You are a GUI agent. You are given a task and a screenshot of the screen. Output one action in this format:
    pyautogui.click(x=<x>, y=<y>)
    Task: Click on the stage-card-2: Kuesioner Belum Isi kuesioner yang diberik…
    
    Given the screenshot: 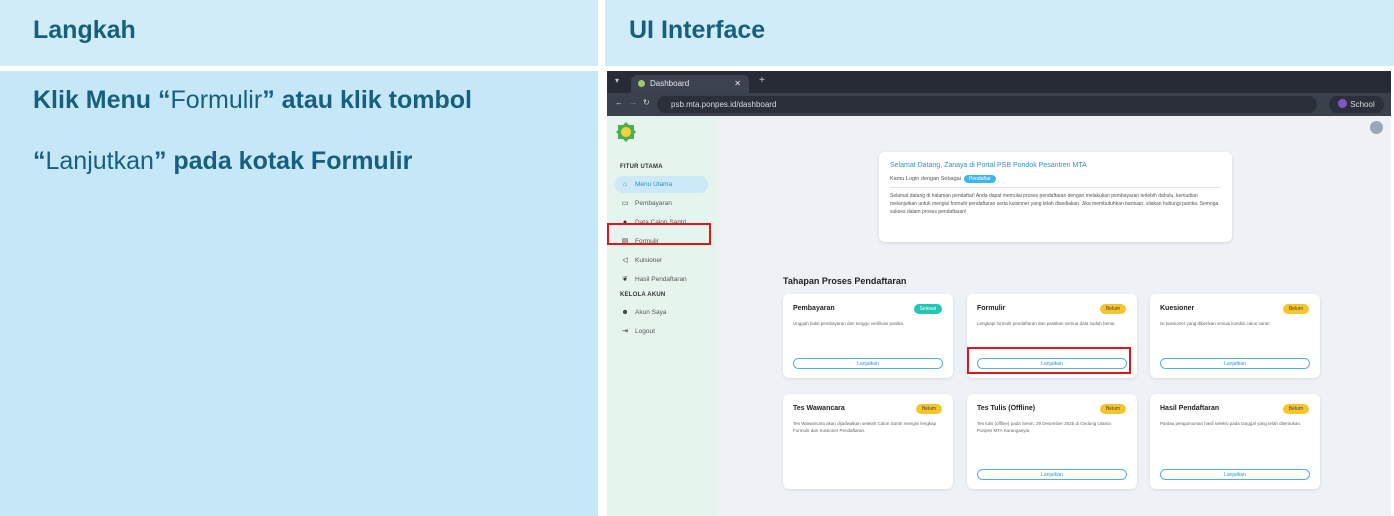 What is the action you would take?
    pyautogui.click(x=1235, y=336)
    